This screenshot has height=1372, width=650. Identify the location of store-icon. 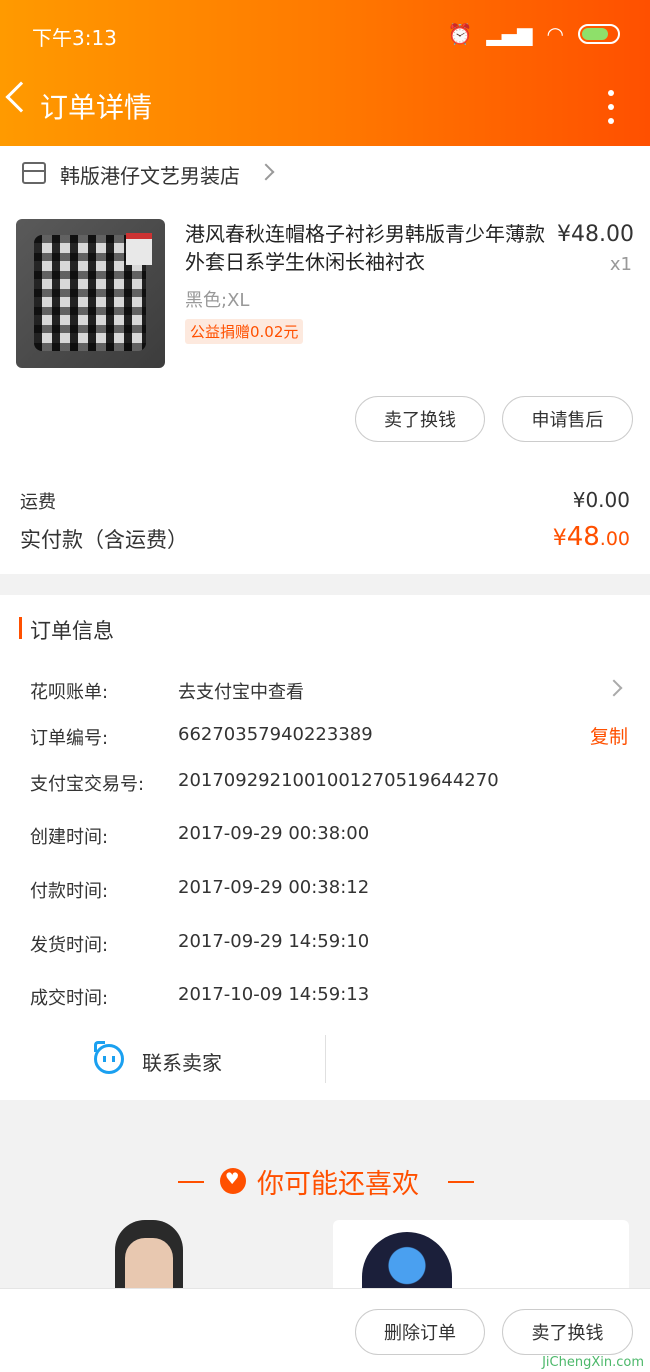
(34, 173).